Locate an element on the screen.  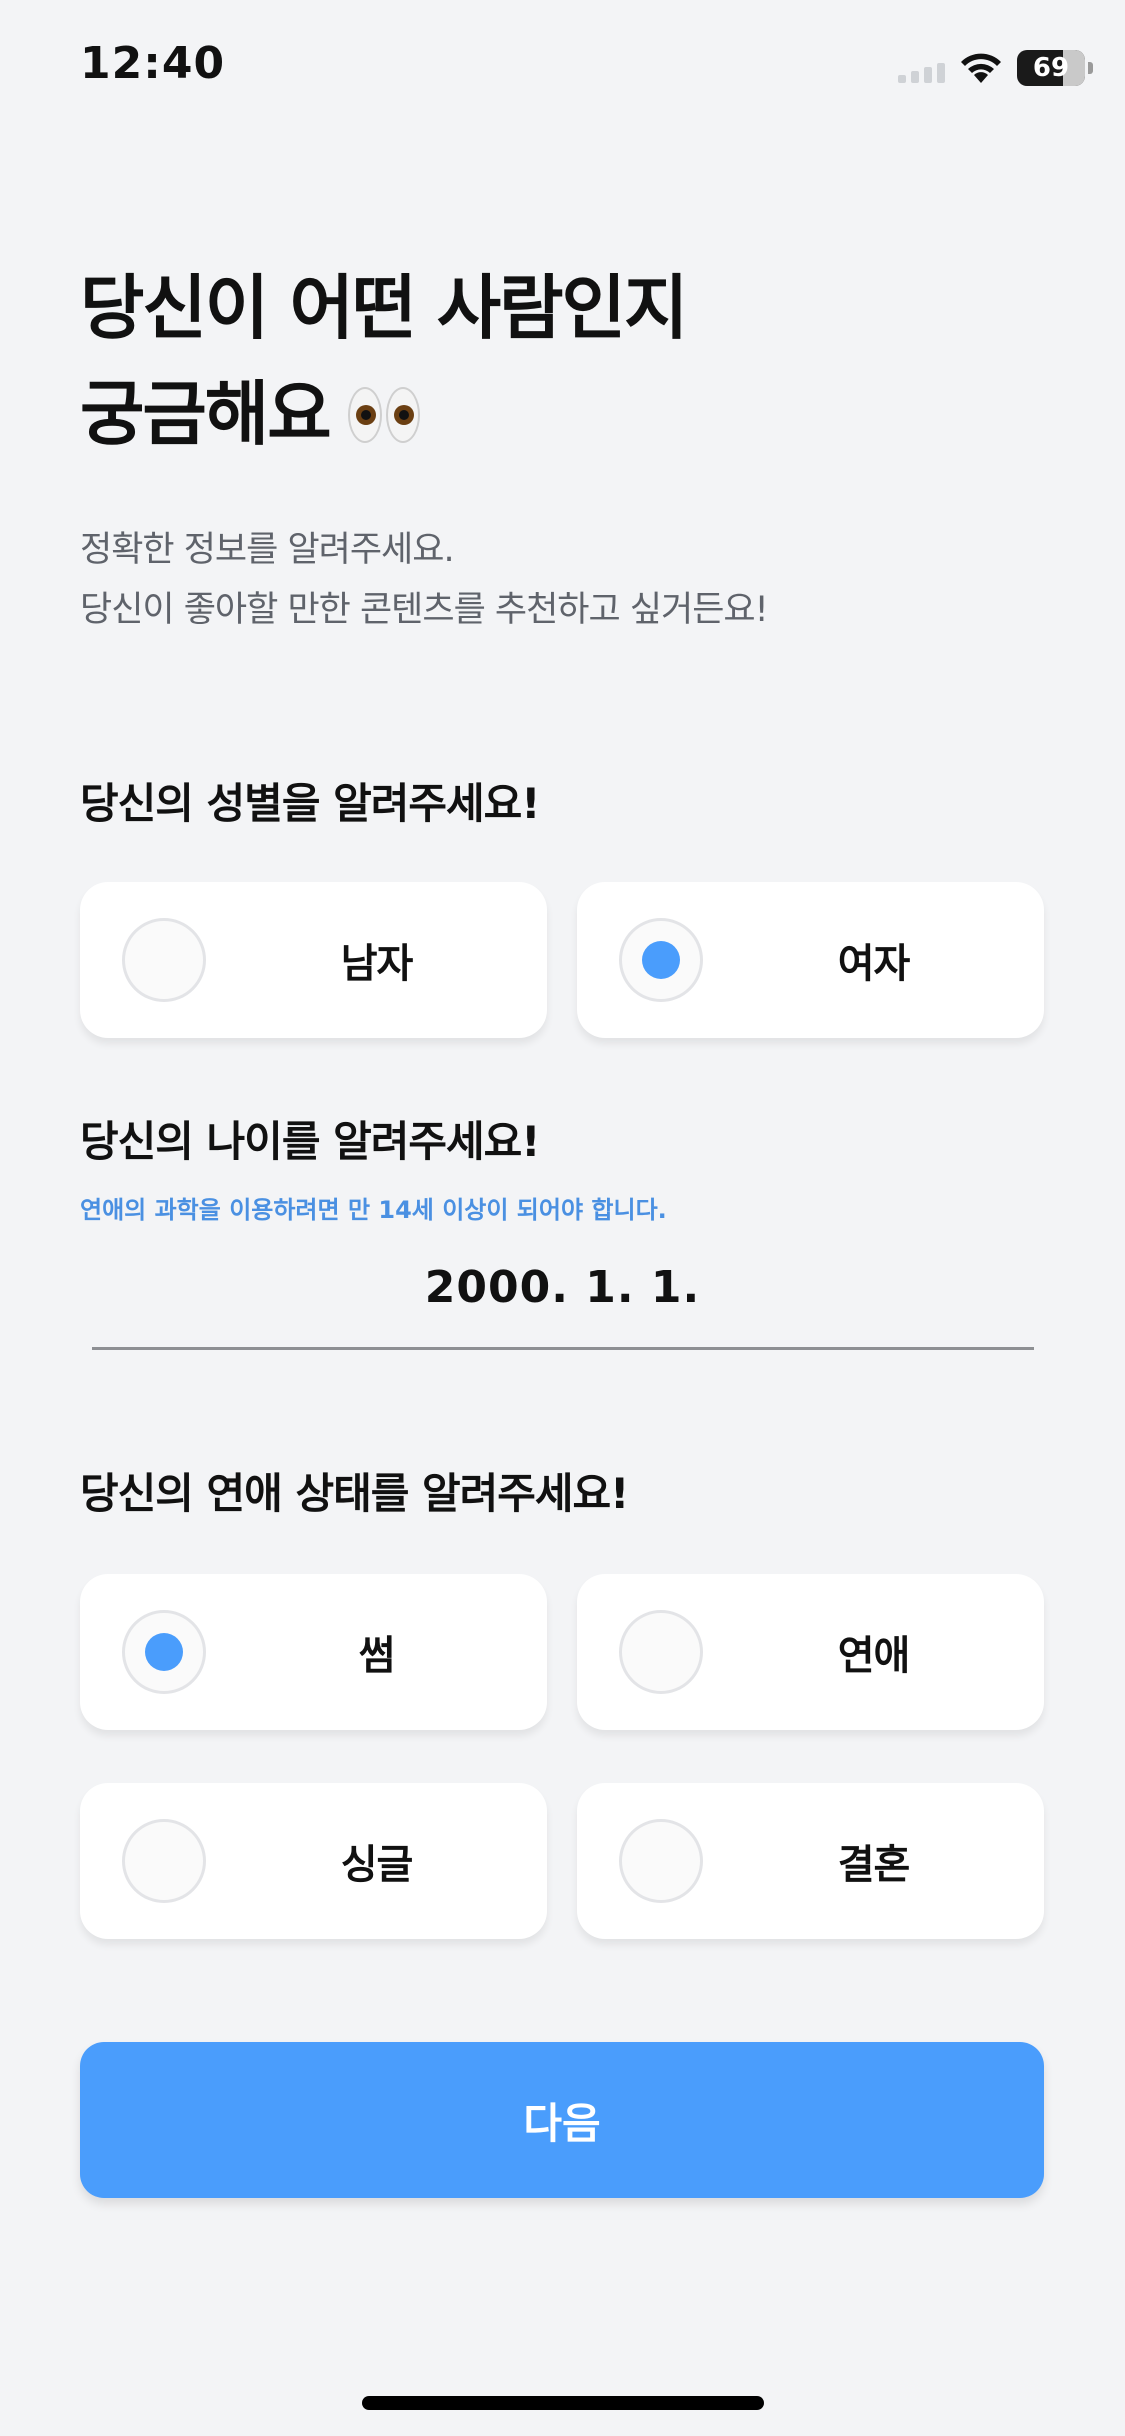
title-line-2: 궁금해요 is located at coordinates (206, 414).